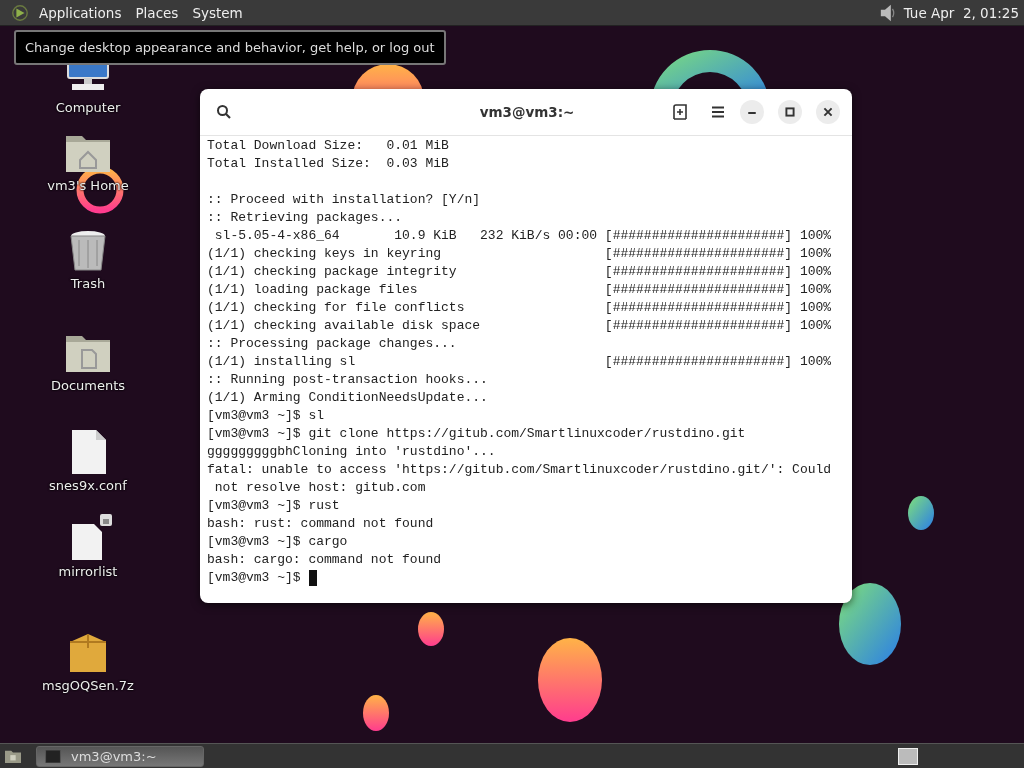 Image resolution: width=1024 pixels, height=768 pixels. What do you see at coordinates (324, 560) in the screenshot?
I see `terminal-line: bash: cargo: command not found` at bounding box center [324, 560].